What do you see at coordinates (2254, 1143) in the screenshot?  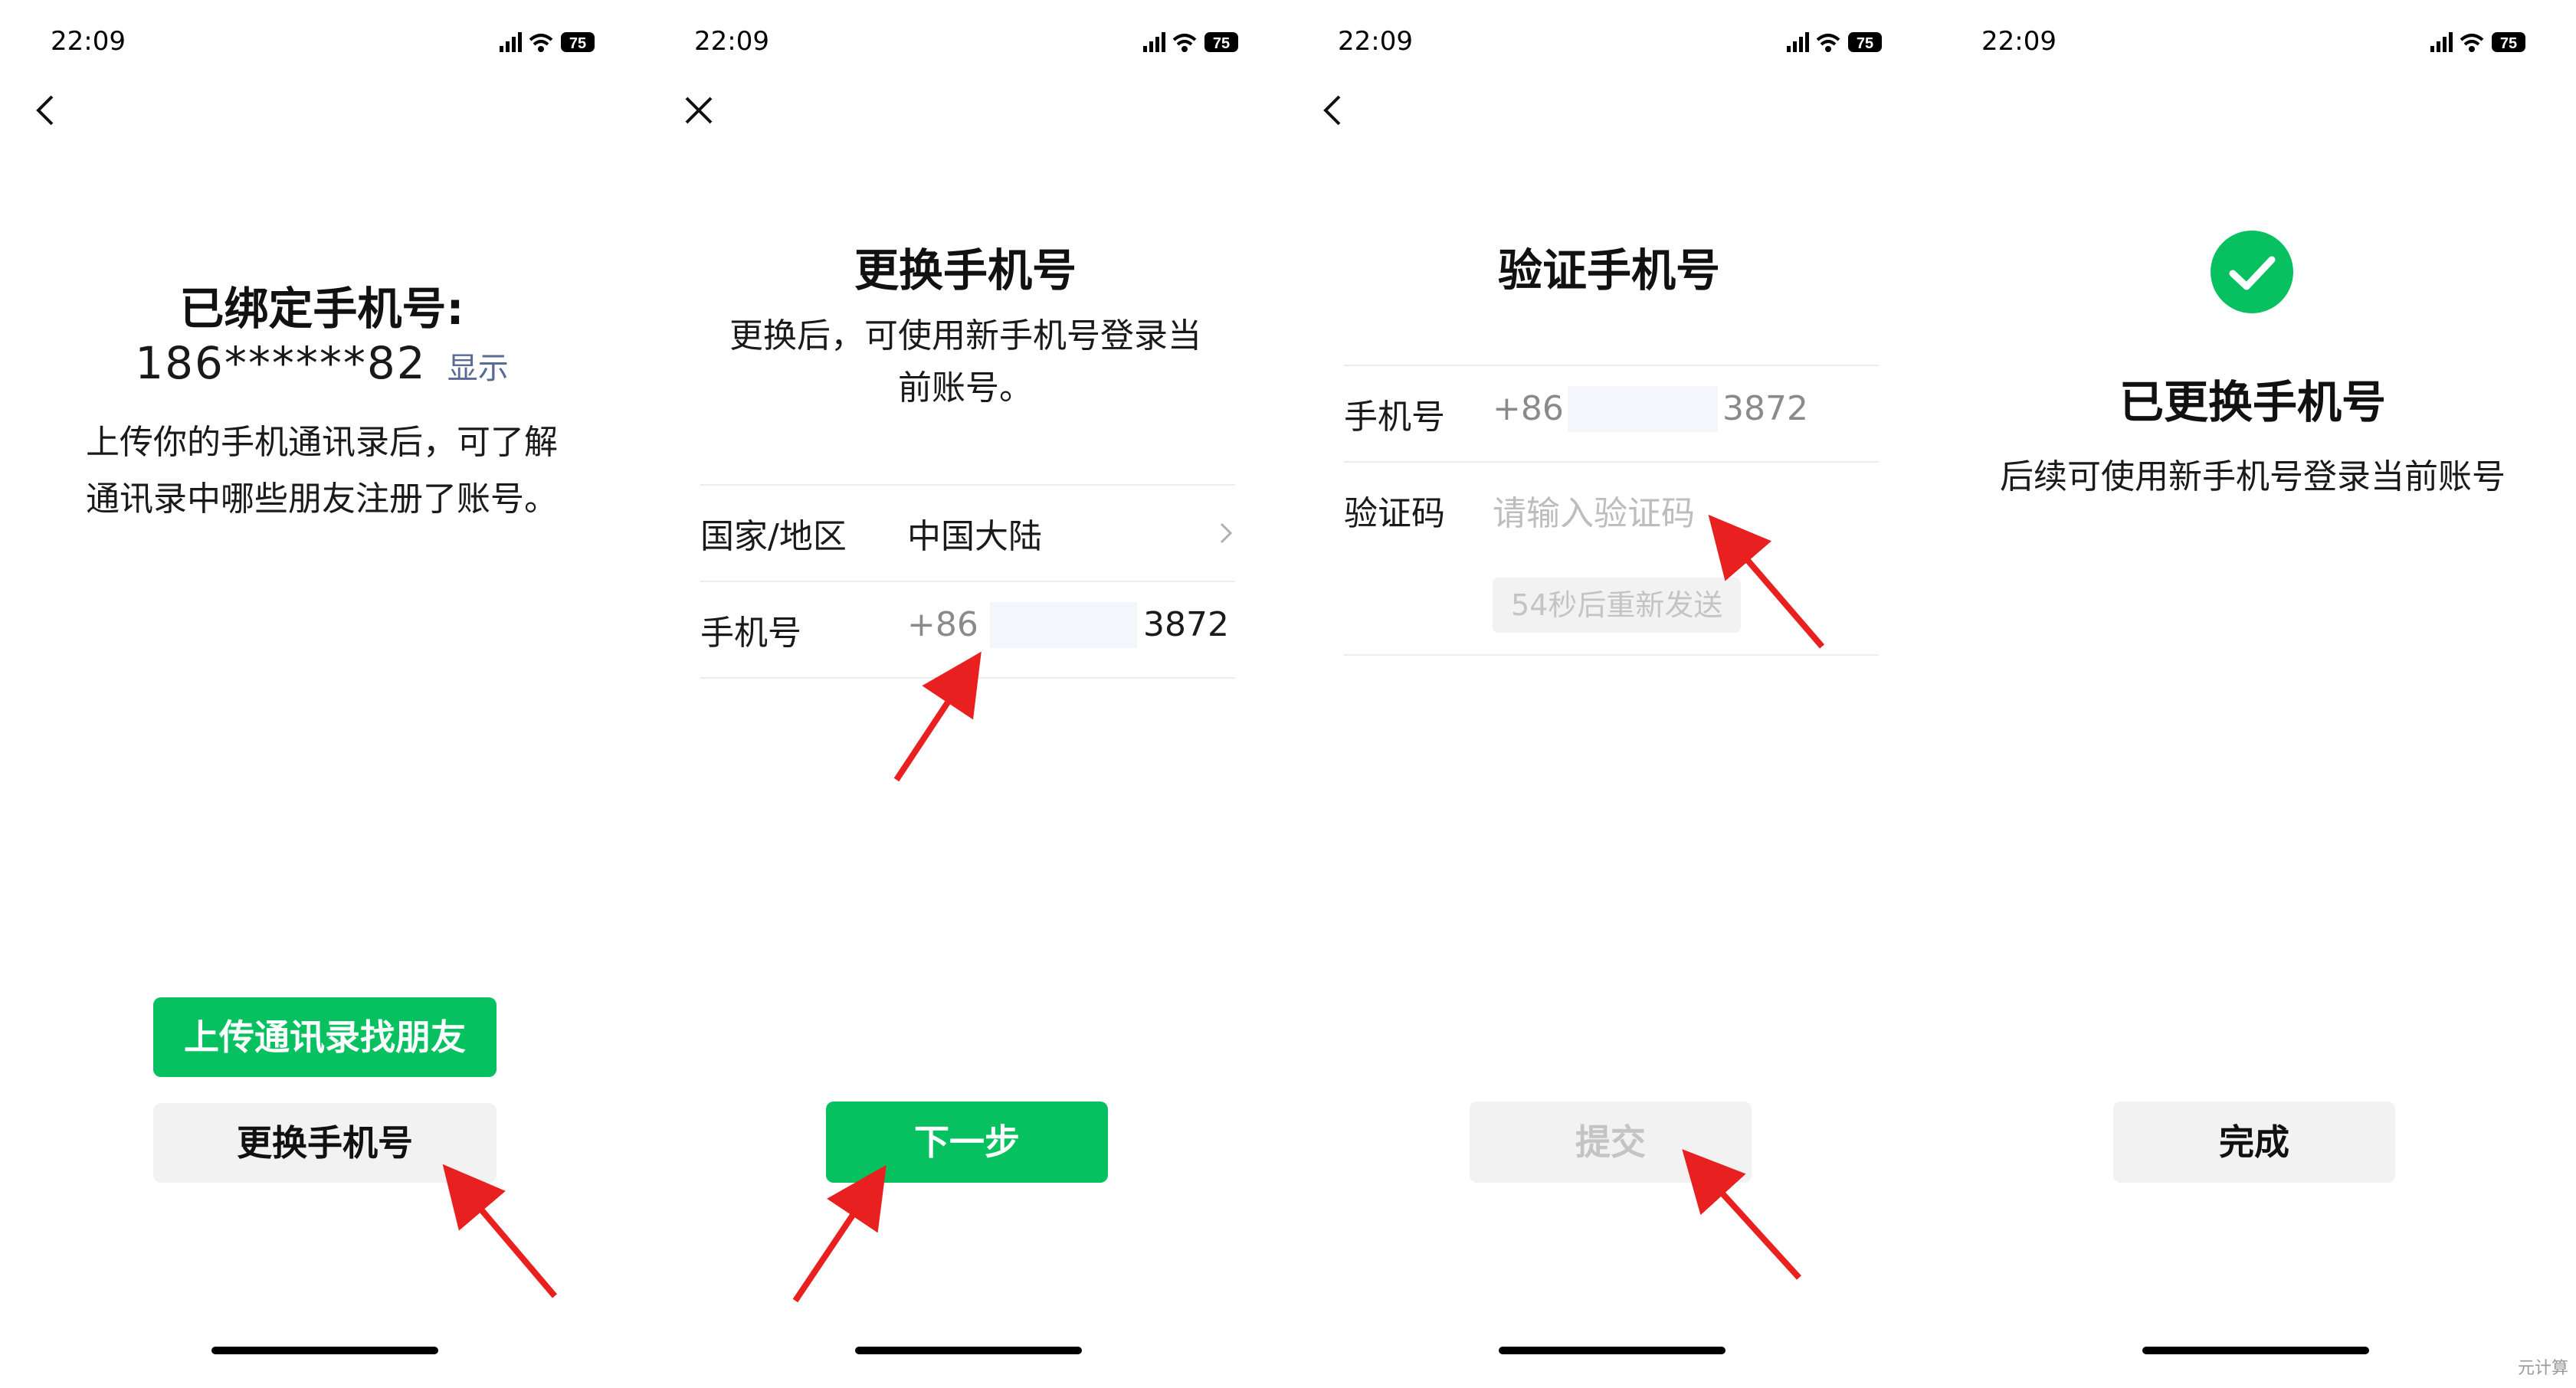 I see `done-button: 完成` at bounding box center [2254, 1143].